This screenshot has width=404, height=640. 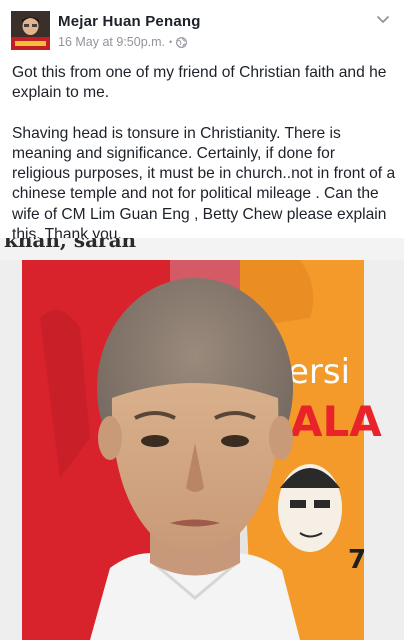 I want to click on avatar, so click(x=30, y=30).